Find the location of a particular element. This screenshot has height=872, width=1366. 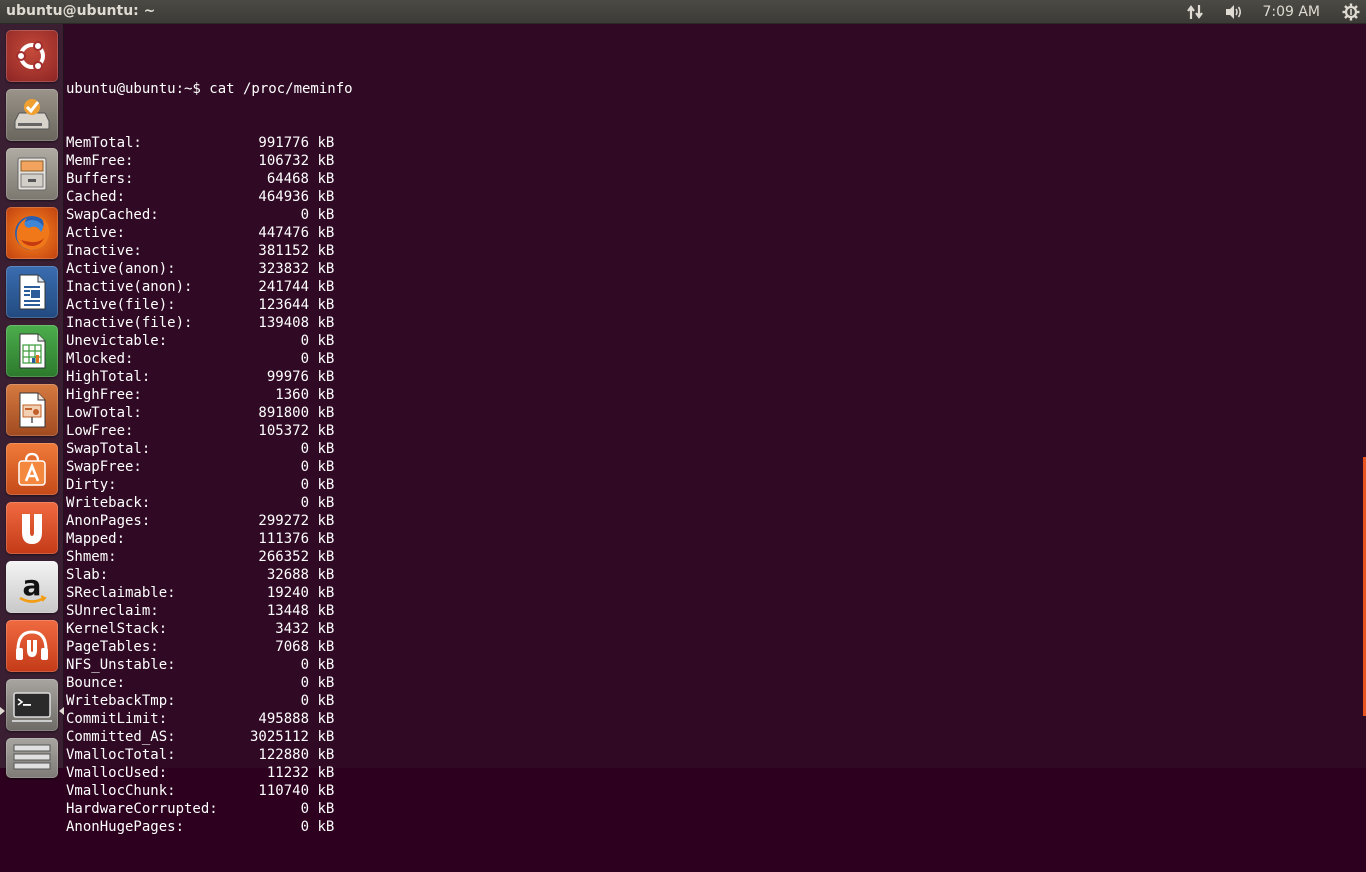

meminfo-label: SwapCached: is located at coordinates (112, 215).